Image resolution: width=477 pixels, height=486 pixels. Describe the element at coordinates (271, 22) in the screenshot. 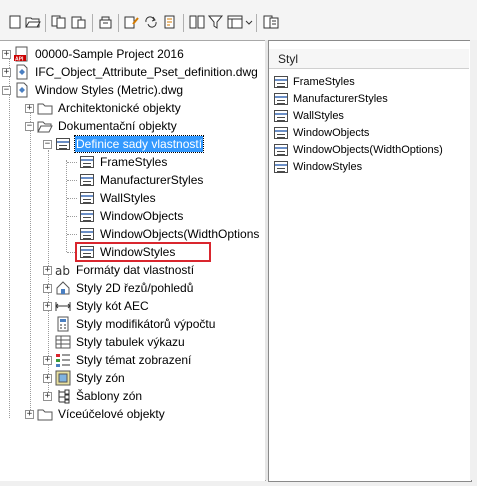

I see `toggle-view-icon` at that location.